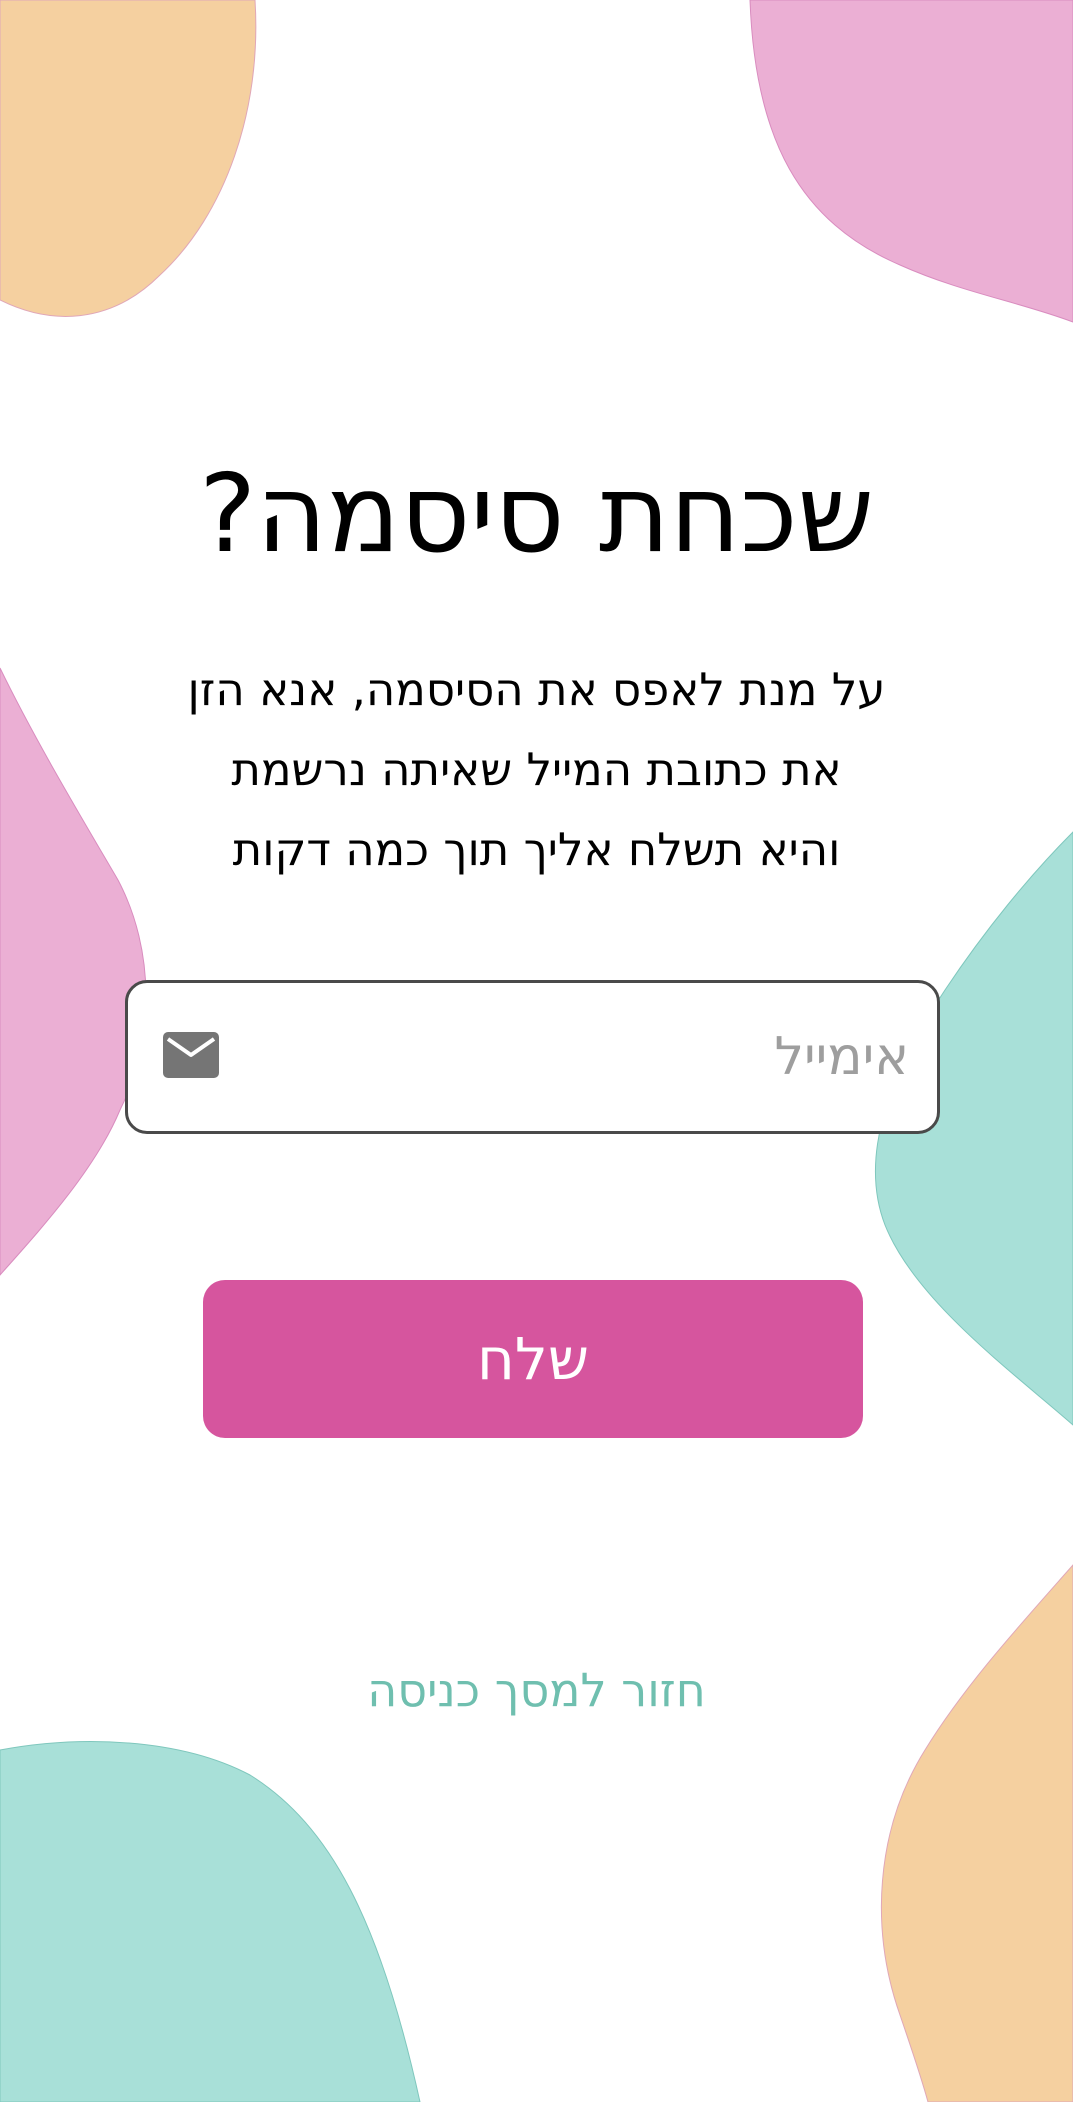 Image resolution: width=1073 pixels, height=2102 pixels. Describe the element at coordinates (536, 849) in the screenshot. I see `instructions-line: והיא תשלח אליך תוך כמה דקות` at that location.